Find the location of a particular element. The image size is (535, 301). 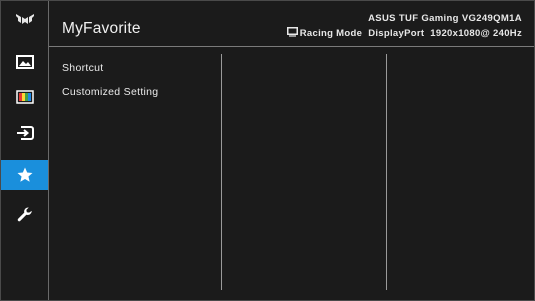

wrench-icon is located at coordinates (25, 215).